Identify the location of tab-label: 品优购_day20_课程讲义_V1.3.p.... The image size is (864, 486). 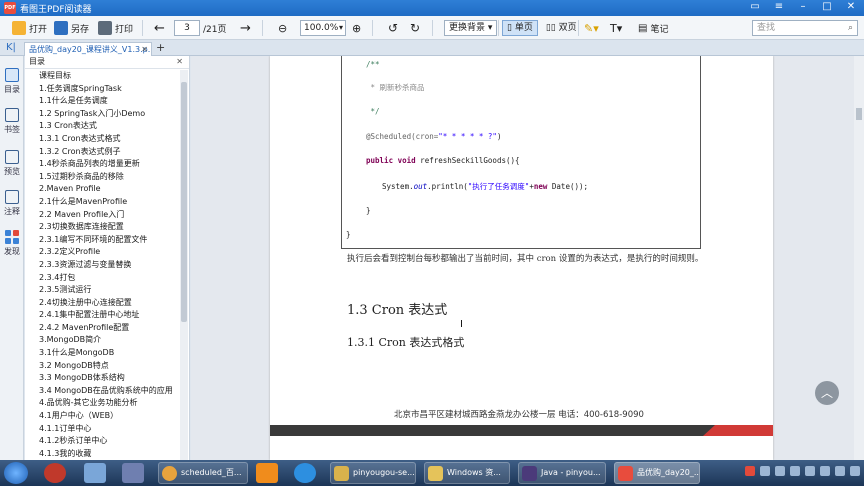
(90, 49).